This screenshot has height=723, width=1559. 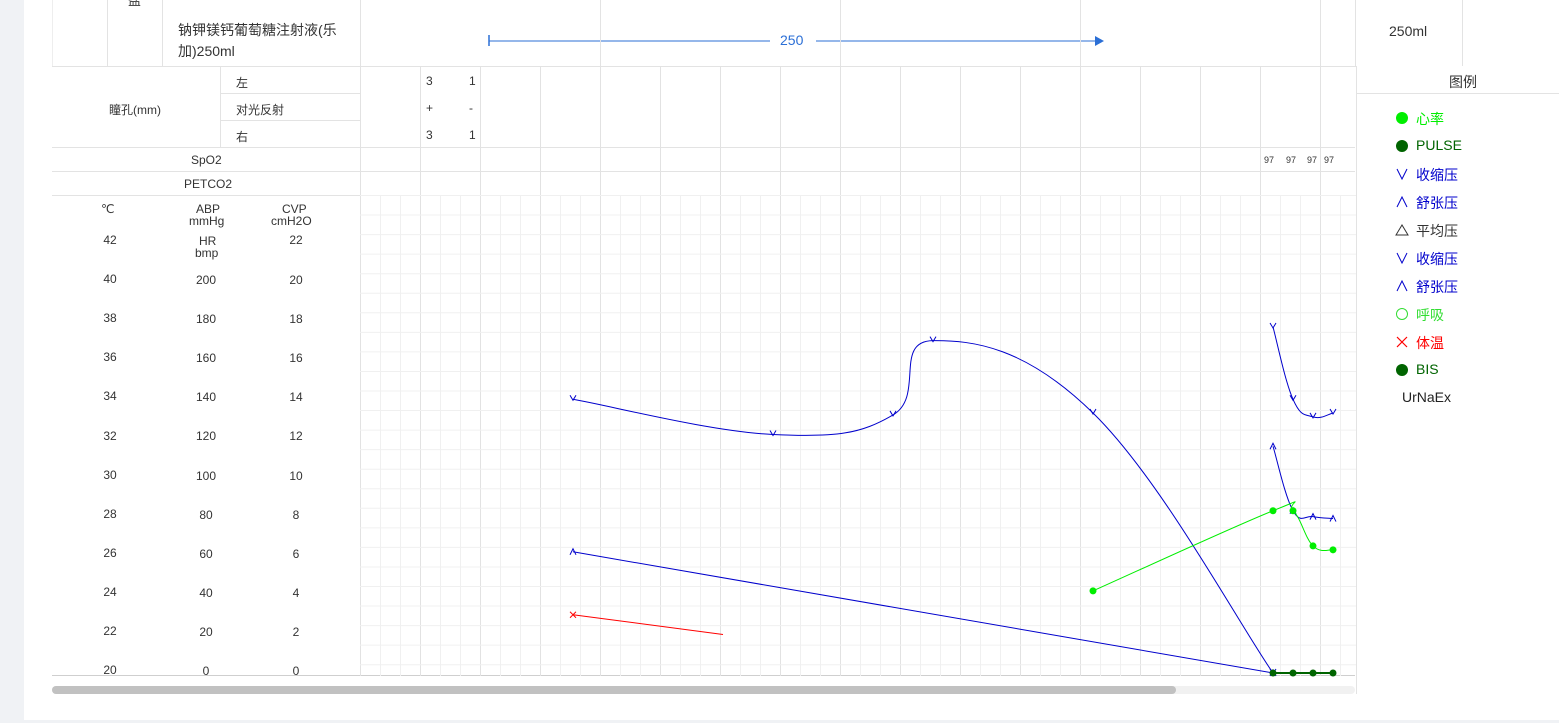 I want to click on abp-tick: 20, so click(x=206, y=631).